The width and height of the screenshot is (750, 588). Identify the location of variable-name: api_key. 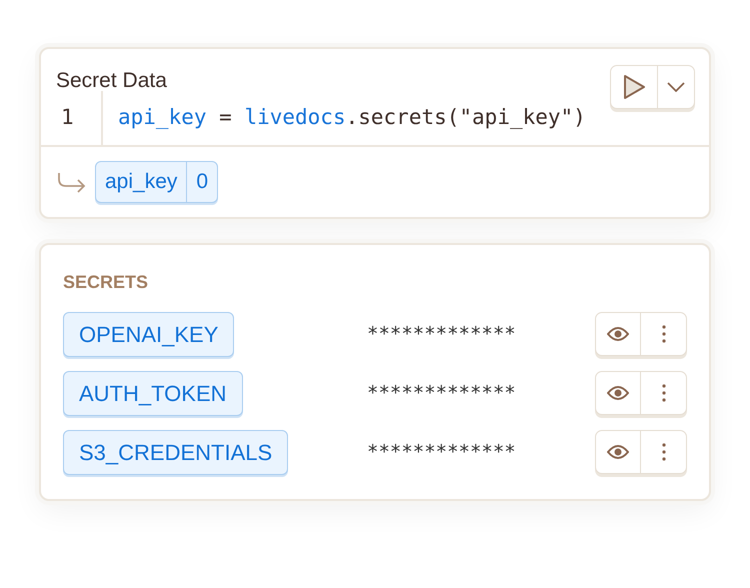
(141, 182).